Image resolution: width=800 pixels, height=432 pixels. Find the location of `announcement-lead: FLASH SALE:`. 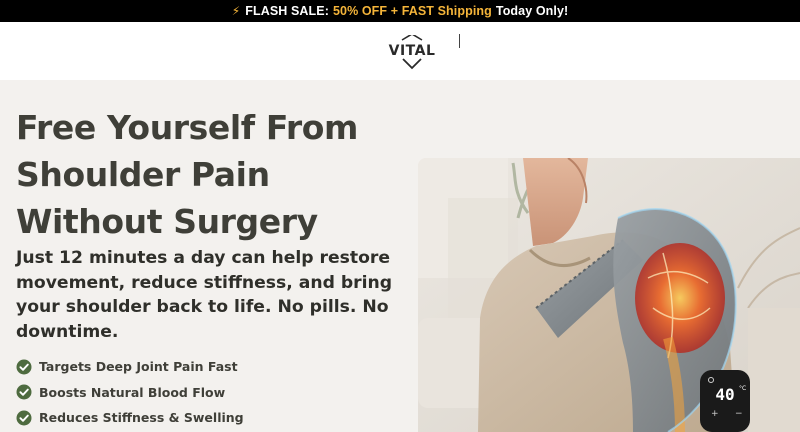

announcement-lead: FLASH SALE: is located at coordinates (287, 11).